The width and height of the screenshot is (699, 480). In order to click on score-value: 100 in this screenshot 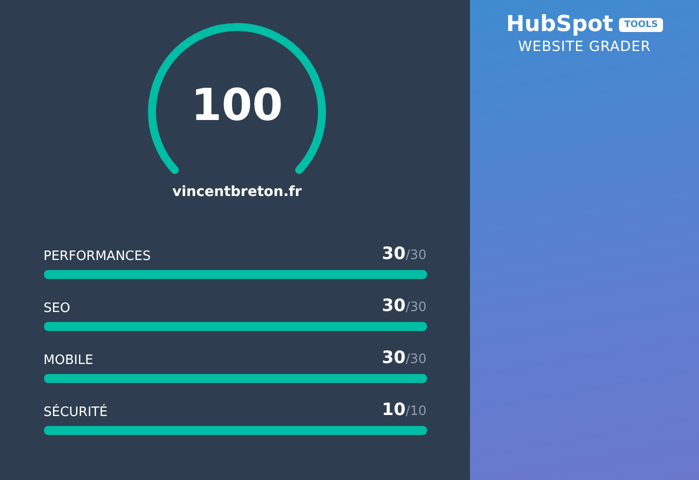, I will do `click(237, 106)`.